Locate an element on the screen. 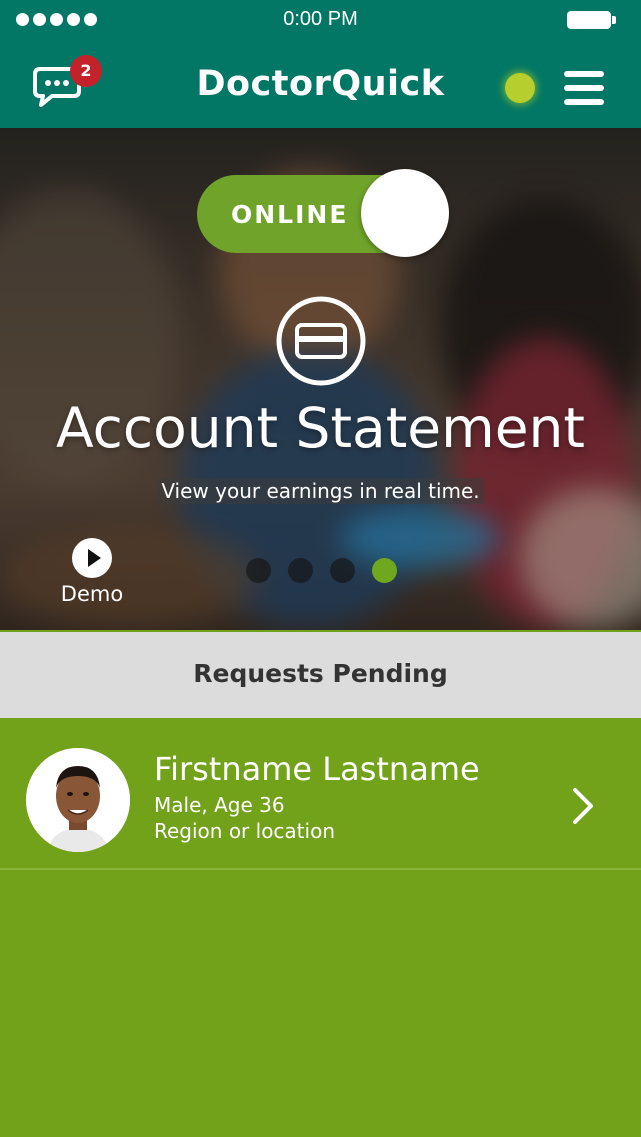 The image size is (641, 1137). online-toggle: ONLINE is located at coordinates (323, 213).